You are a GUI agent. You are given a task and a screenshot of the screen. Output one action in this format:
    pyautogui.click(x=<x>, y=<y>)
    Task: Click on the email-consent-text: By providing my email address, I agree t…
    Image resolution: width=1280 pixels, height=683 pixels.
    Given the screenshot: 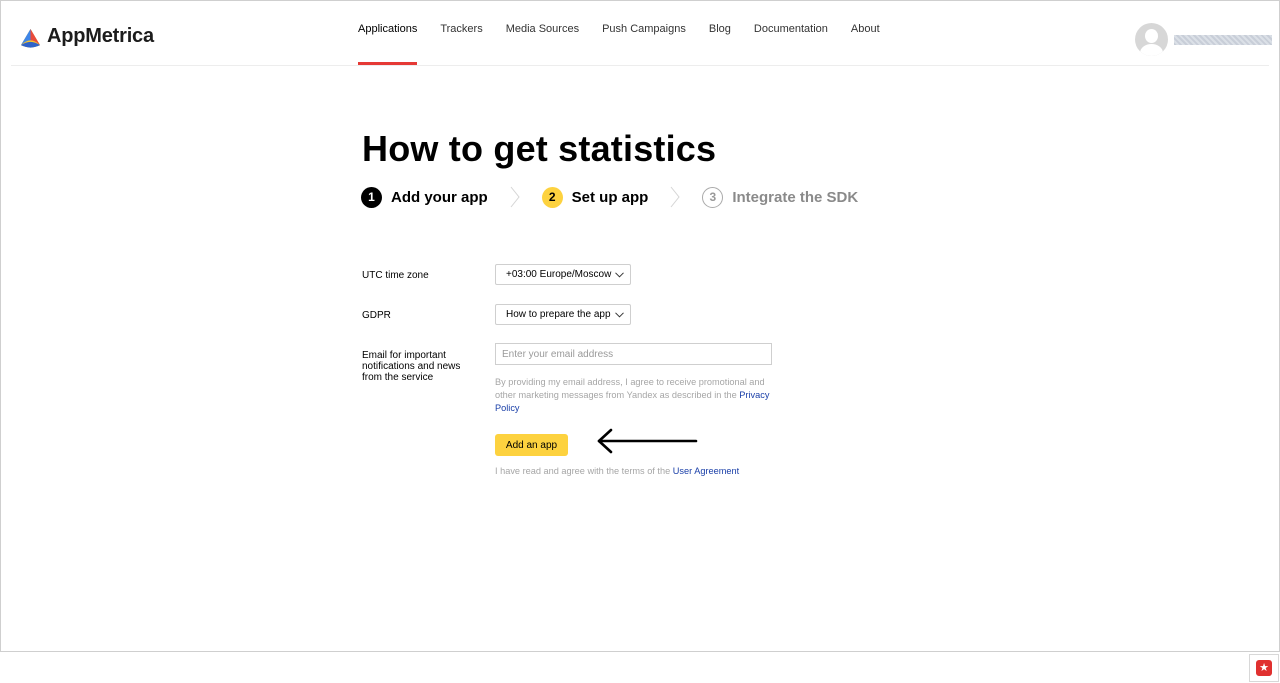 What is the action you would take?
    pyautogui.click(x=637, y=395)
    